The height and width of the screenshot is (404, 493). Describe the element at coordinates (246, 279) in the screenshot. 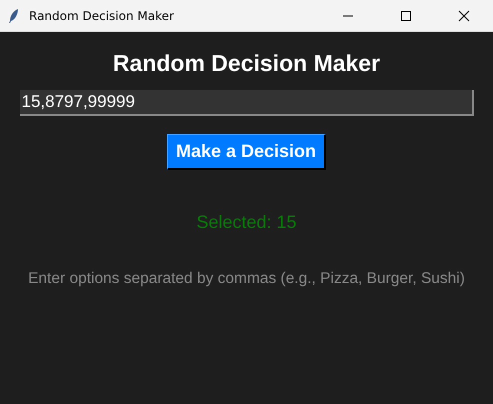

I see `hint-text: Enter options separated by commas (e.g., Pizza, Burger, Sushi)` at that location.